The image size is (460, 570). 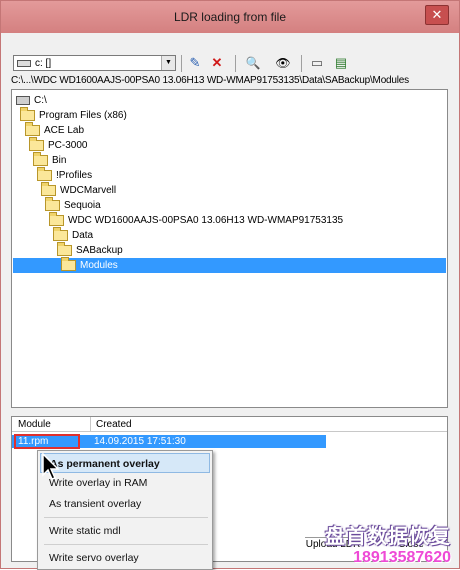 What do you see at coordinates (231, 64) in the screenshot?
I see `toolbar: c: [] ▼ ✎ ✕ 🔍 👁 ▭ ▤` at bounding box center [231, 64].